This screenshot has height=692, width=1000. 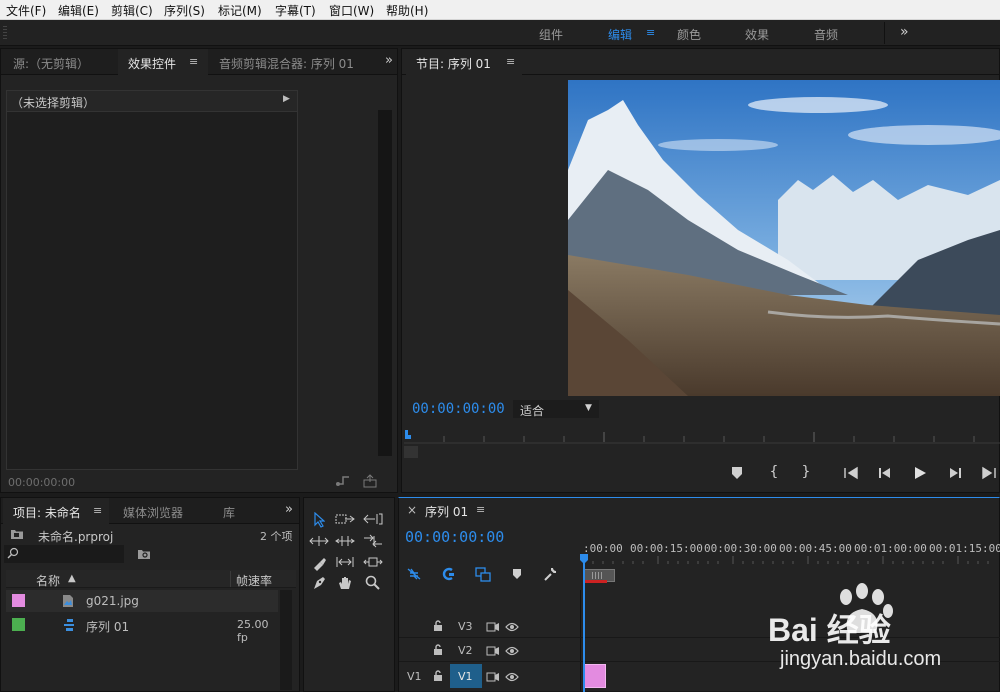 I want to click on mark-out-icon: }, so click(x=806, y=472).